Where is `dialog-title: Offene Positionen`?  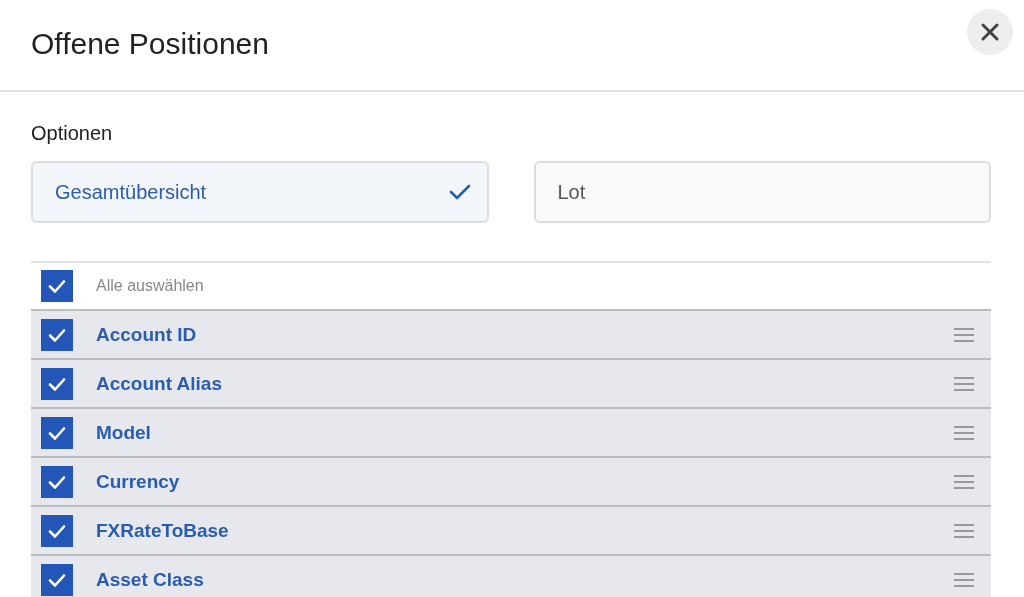
dialog-title: Offene Positionen is located at coordinates (150, 44).